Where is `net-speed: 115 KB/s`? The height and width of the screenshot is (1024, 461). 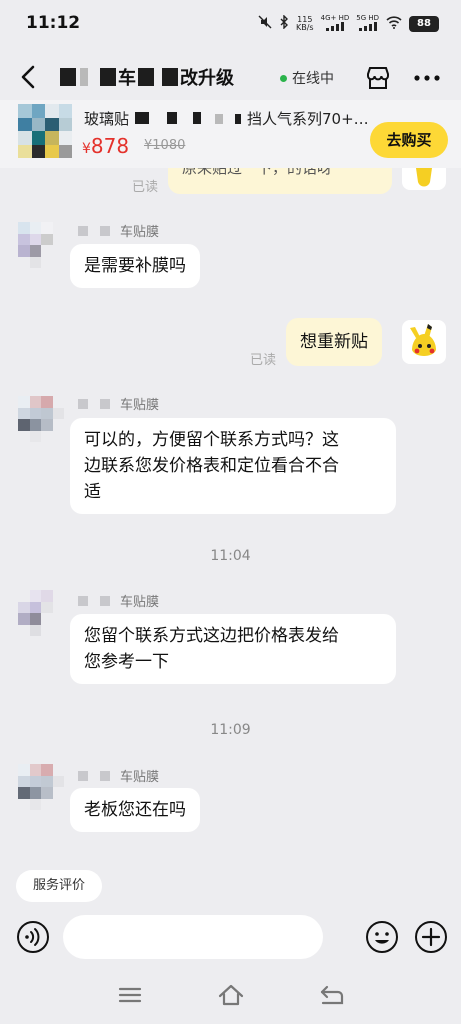
net-speed: 115 KB/s is located at coordinates (305, 23).